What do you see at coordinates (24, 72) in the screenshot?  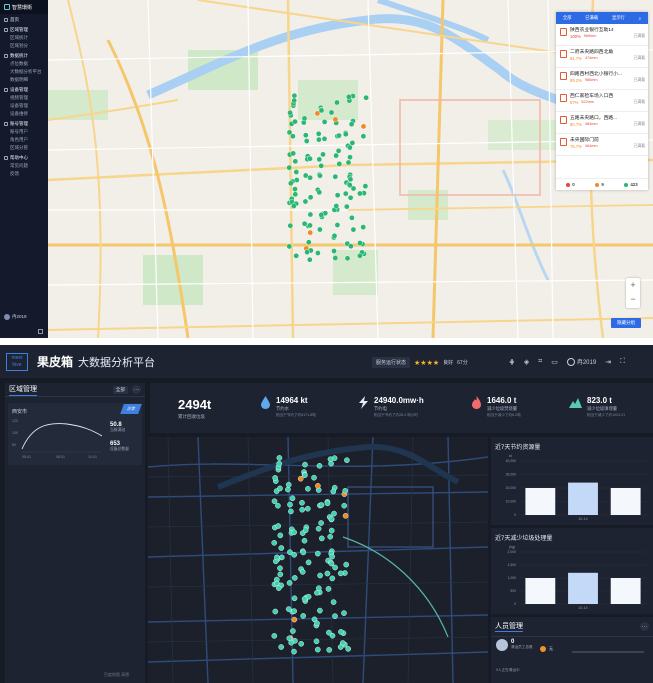 I see `sidebar-item: 大数据分析平台` at bounding box center [24, 72].